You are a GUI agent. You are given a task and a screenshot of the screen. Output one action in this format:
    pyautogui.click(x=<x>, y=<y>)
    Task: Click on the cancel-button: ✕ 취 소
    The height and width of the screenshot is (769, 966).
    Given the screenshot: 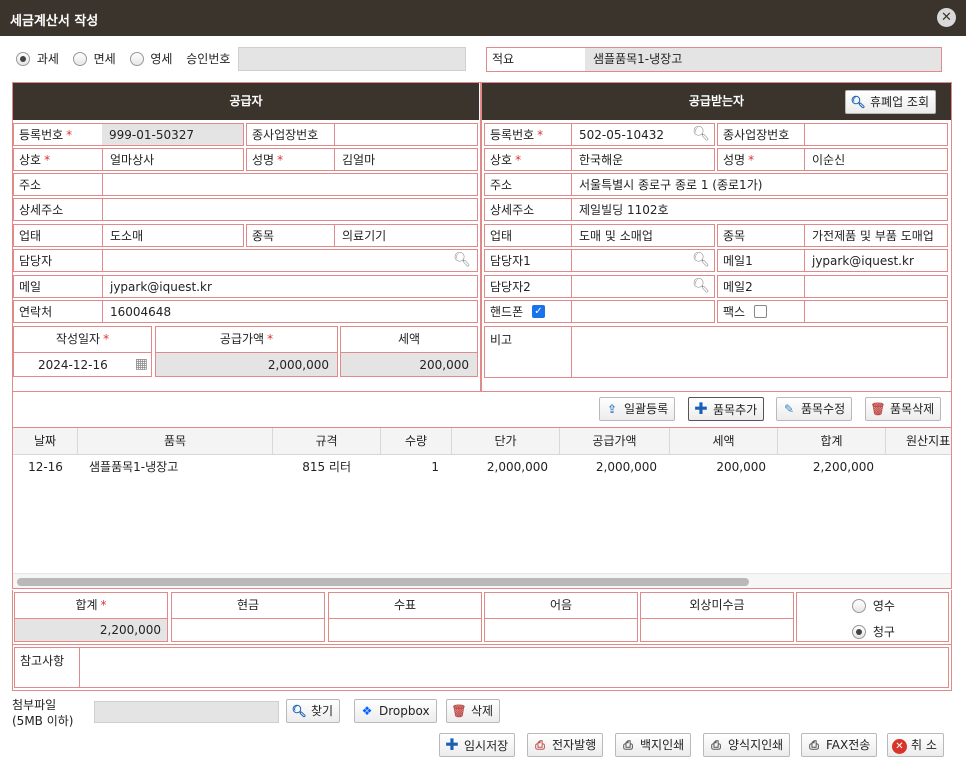 What is the action you would take?
    pyautogui.click(x=915, y=745)
    